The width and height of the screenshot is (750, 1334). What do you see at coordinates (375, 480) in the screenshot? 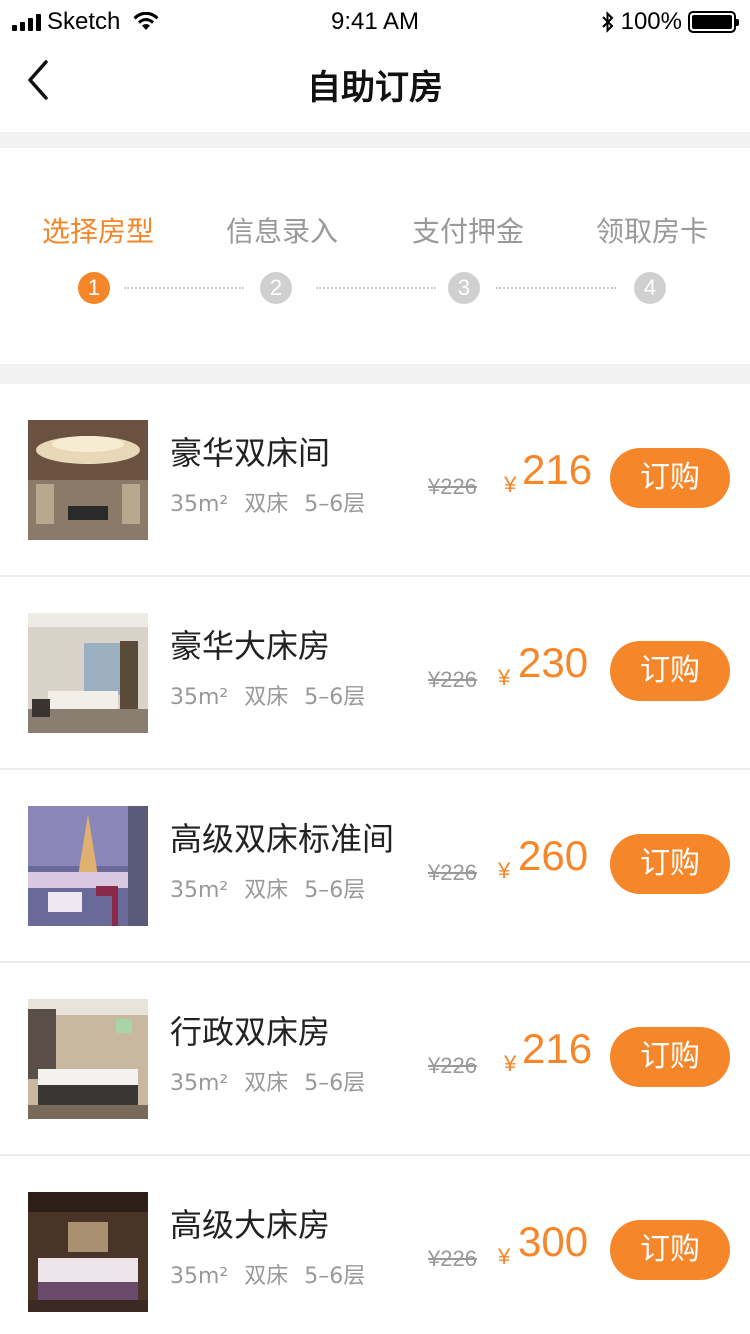
I see `room-list-item: 豪华双床间 35m² 双床 5–6层 ¥226 ¥ 216 订购` at bounding box center [375, 480].